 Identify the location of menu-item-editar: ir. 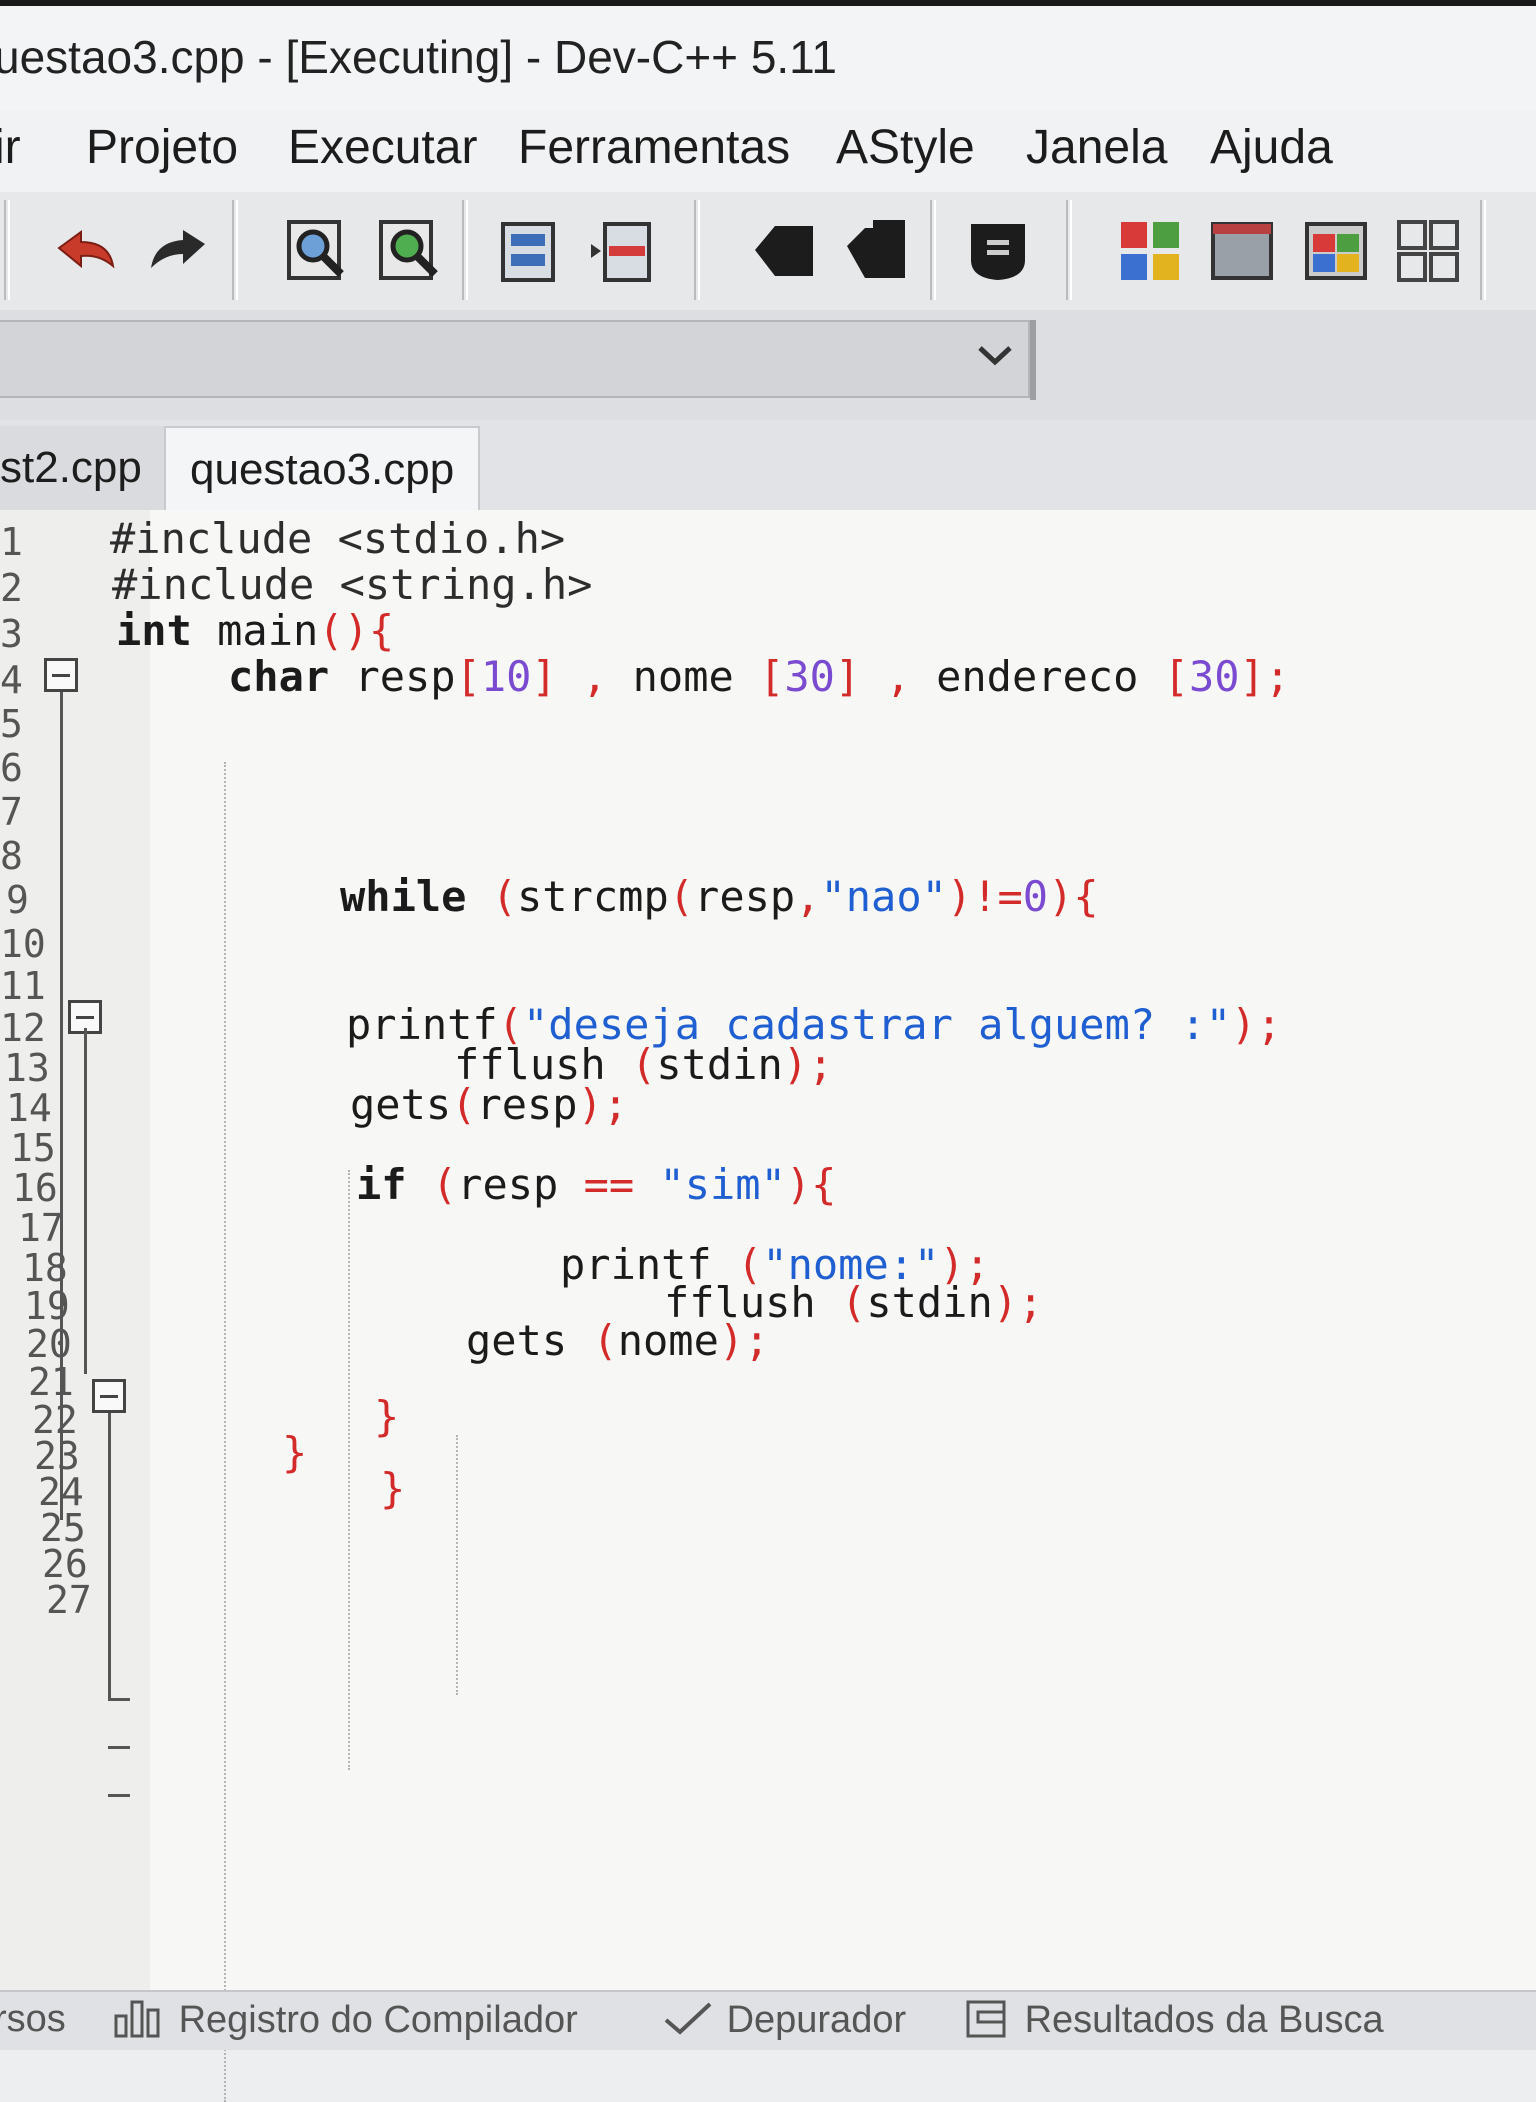
(10, 147).